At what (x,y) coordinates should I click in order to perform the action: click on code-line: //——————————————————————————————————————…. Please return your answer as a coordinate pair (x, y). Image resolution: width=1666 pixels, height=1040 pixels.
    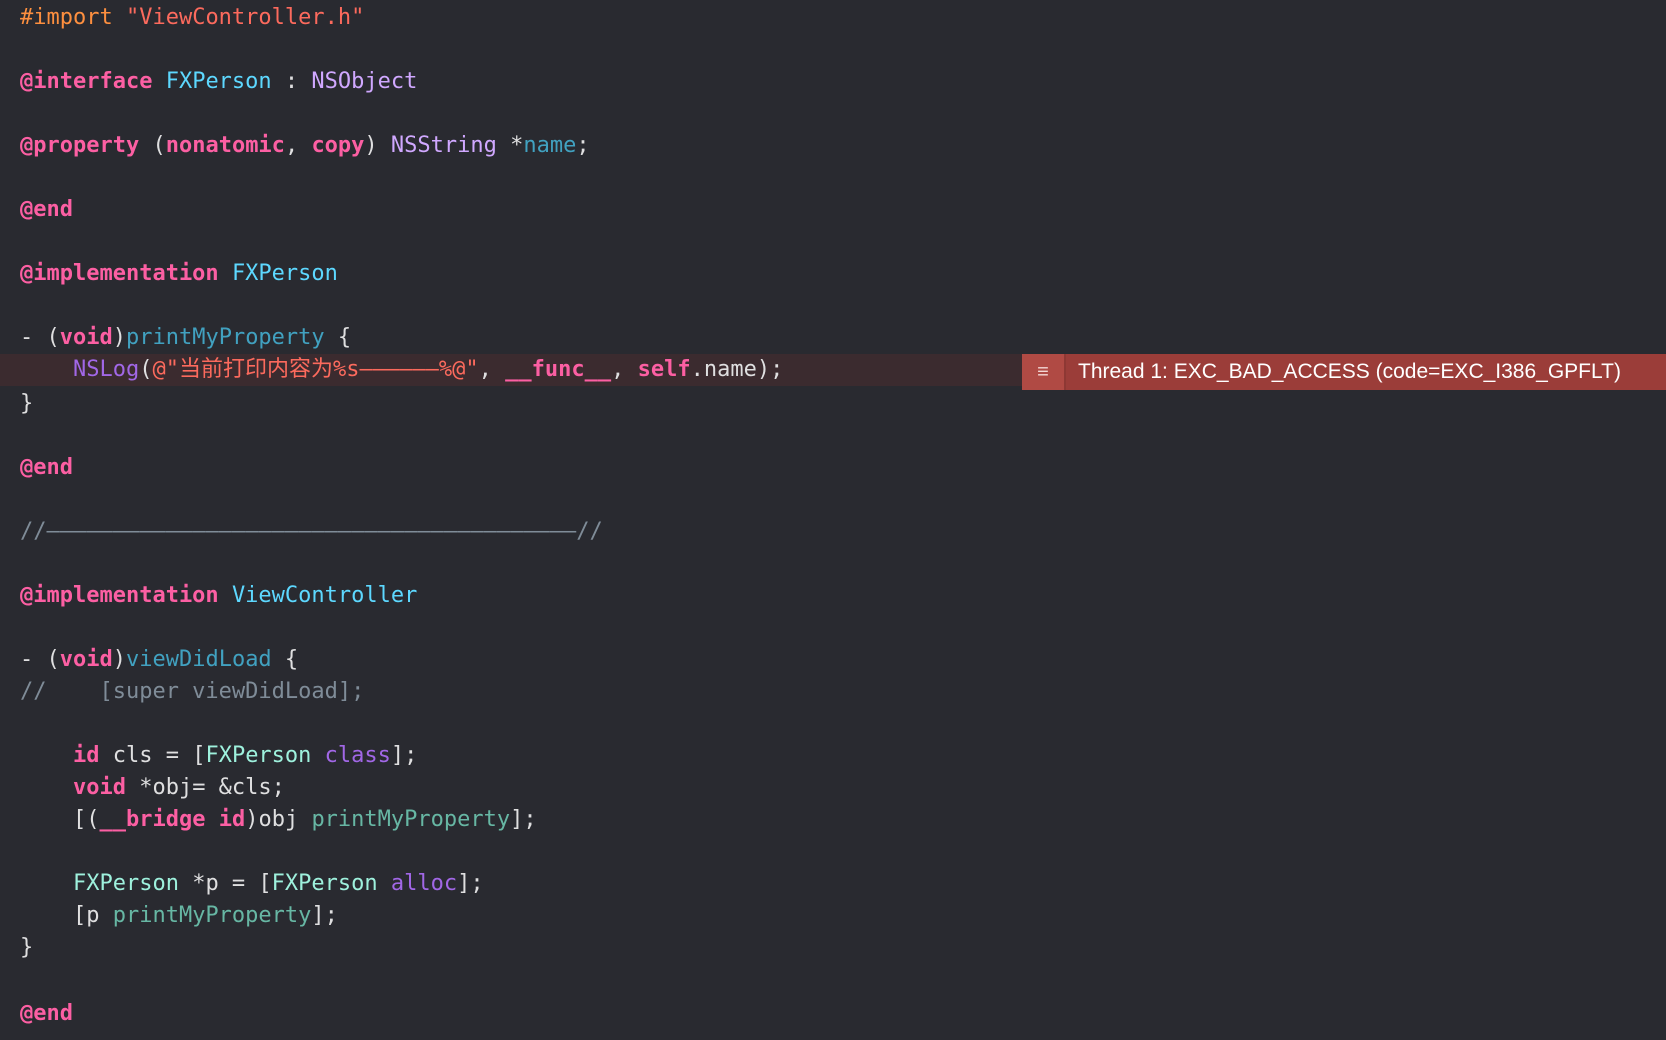
    Looking at the image, I should click on (833, 532).